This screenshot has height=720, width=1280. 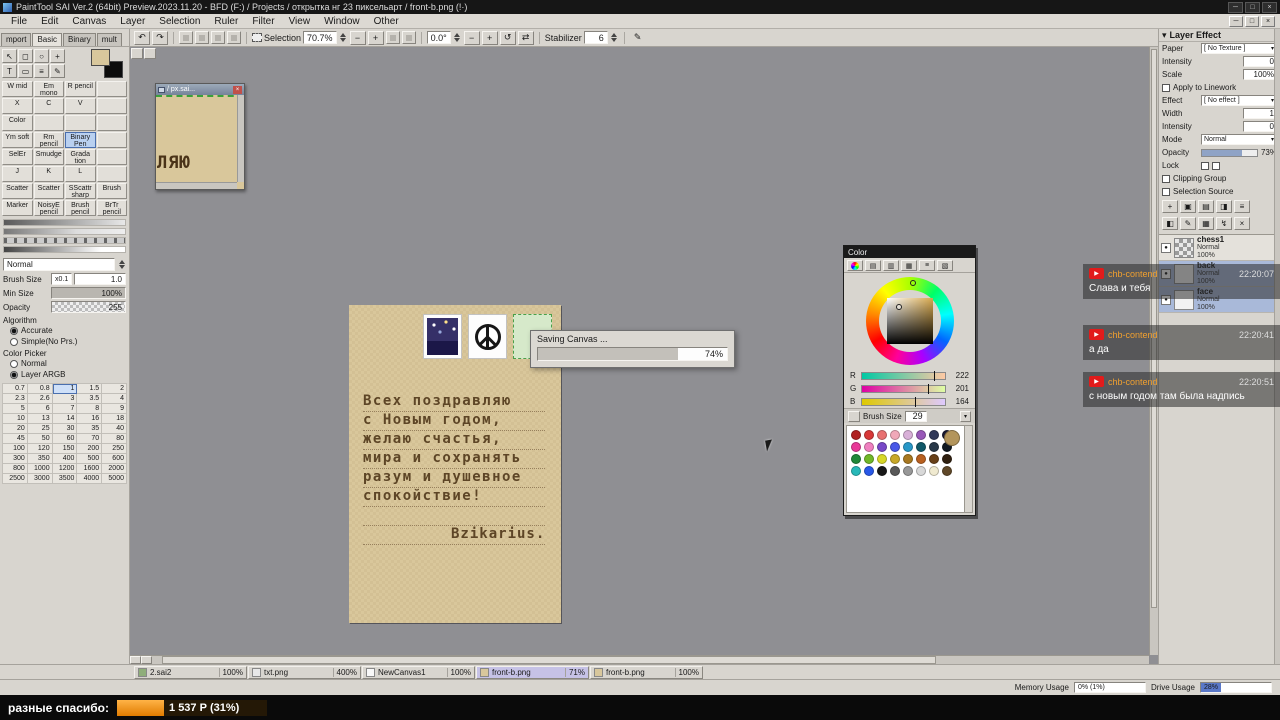 I want to click on size-preset: 2000, so click(x=114, y=469).